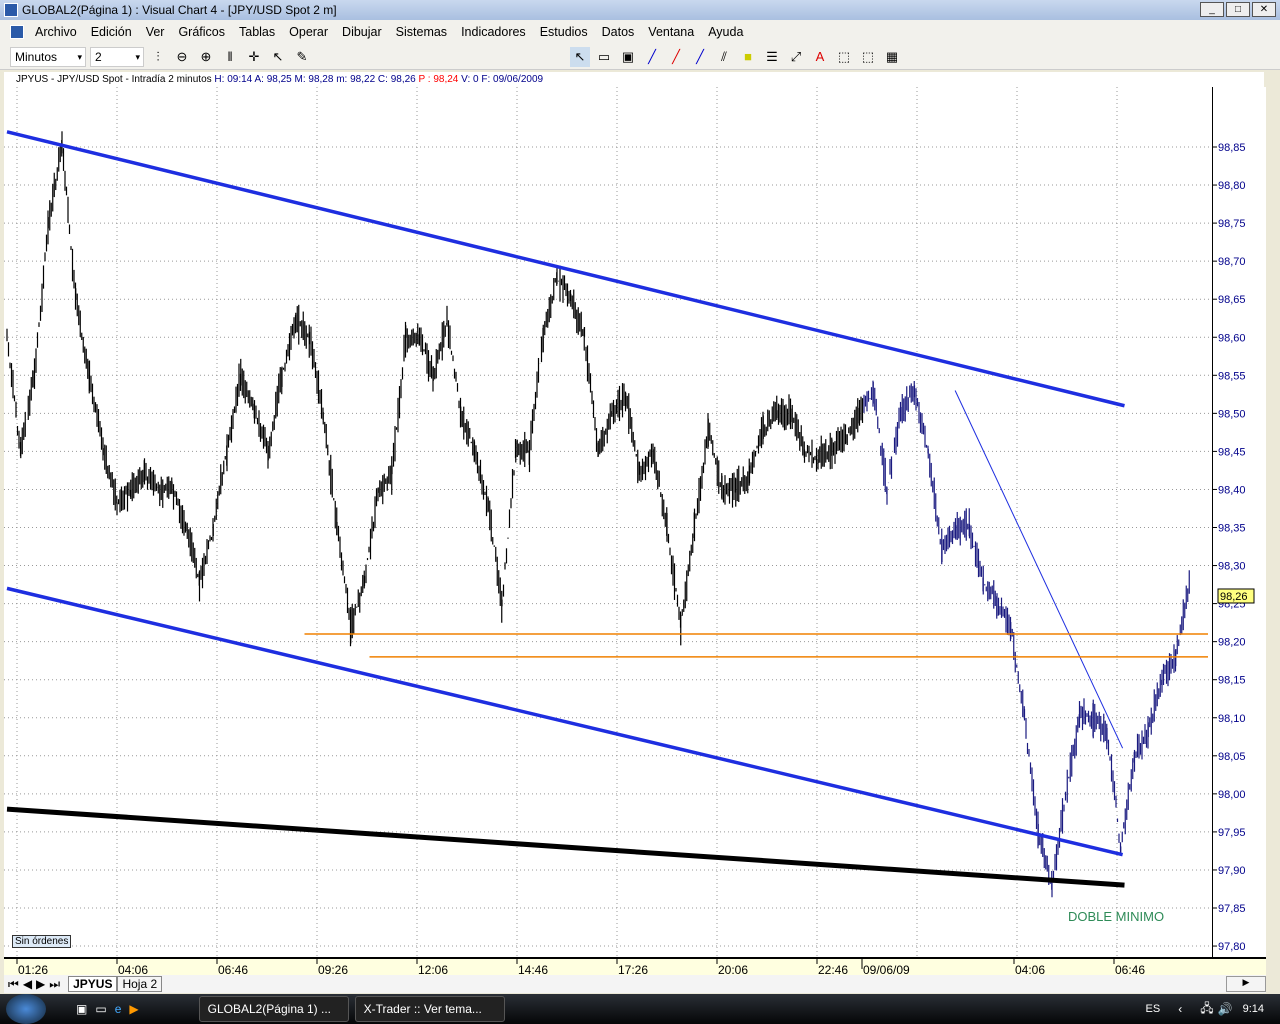  I want to click on menu-edición: Edición, so click(111, 32).